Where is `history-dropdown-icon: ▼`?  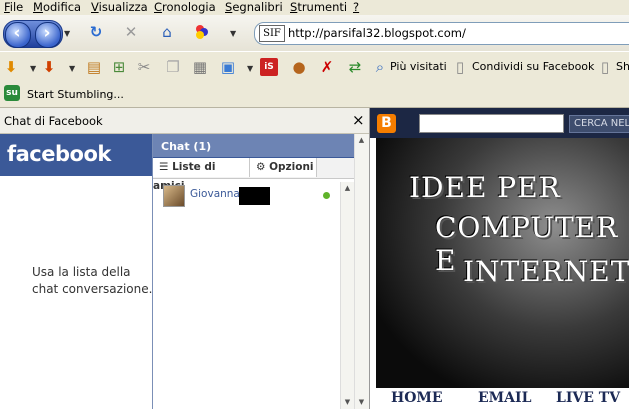
history-dropdown-icon: ▼ is located at coordinates (67, 33).